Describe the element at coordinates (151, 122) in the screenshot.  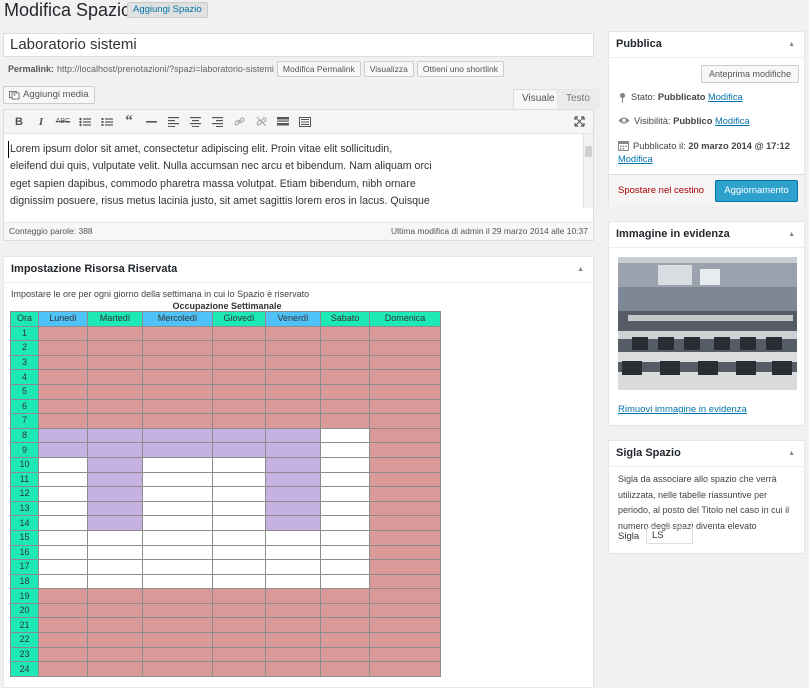
I see `horizontal-rule-icon` at that location.